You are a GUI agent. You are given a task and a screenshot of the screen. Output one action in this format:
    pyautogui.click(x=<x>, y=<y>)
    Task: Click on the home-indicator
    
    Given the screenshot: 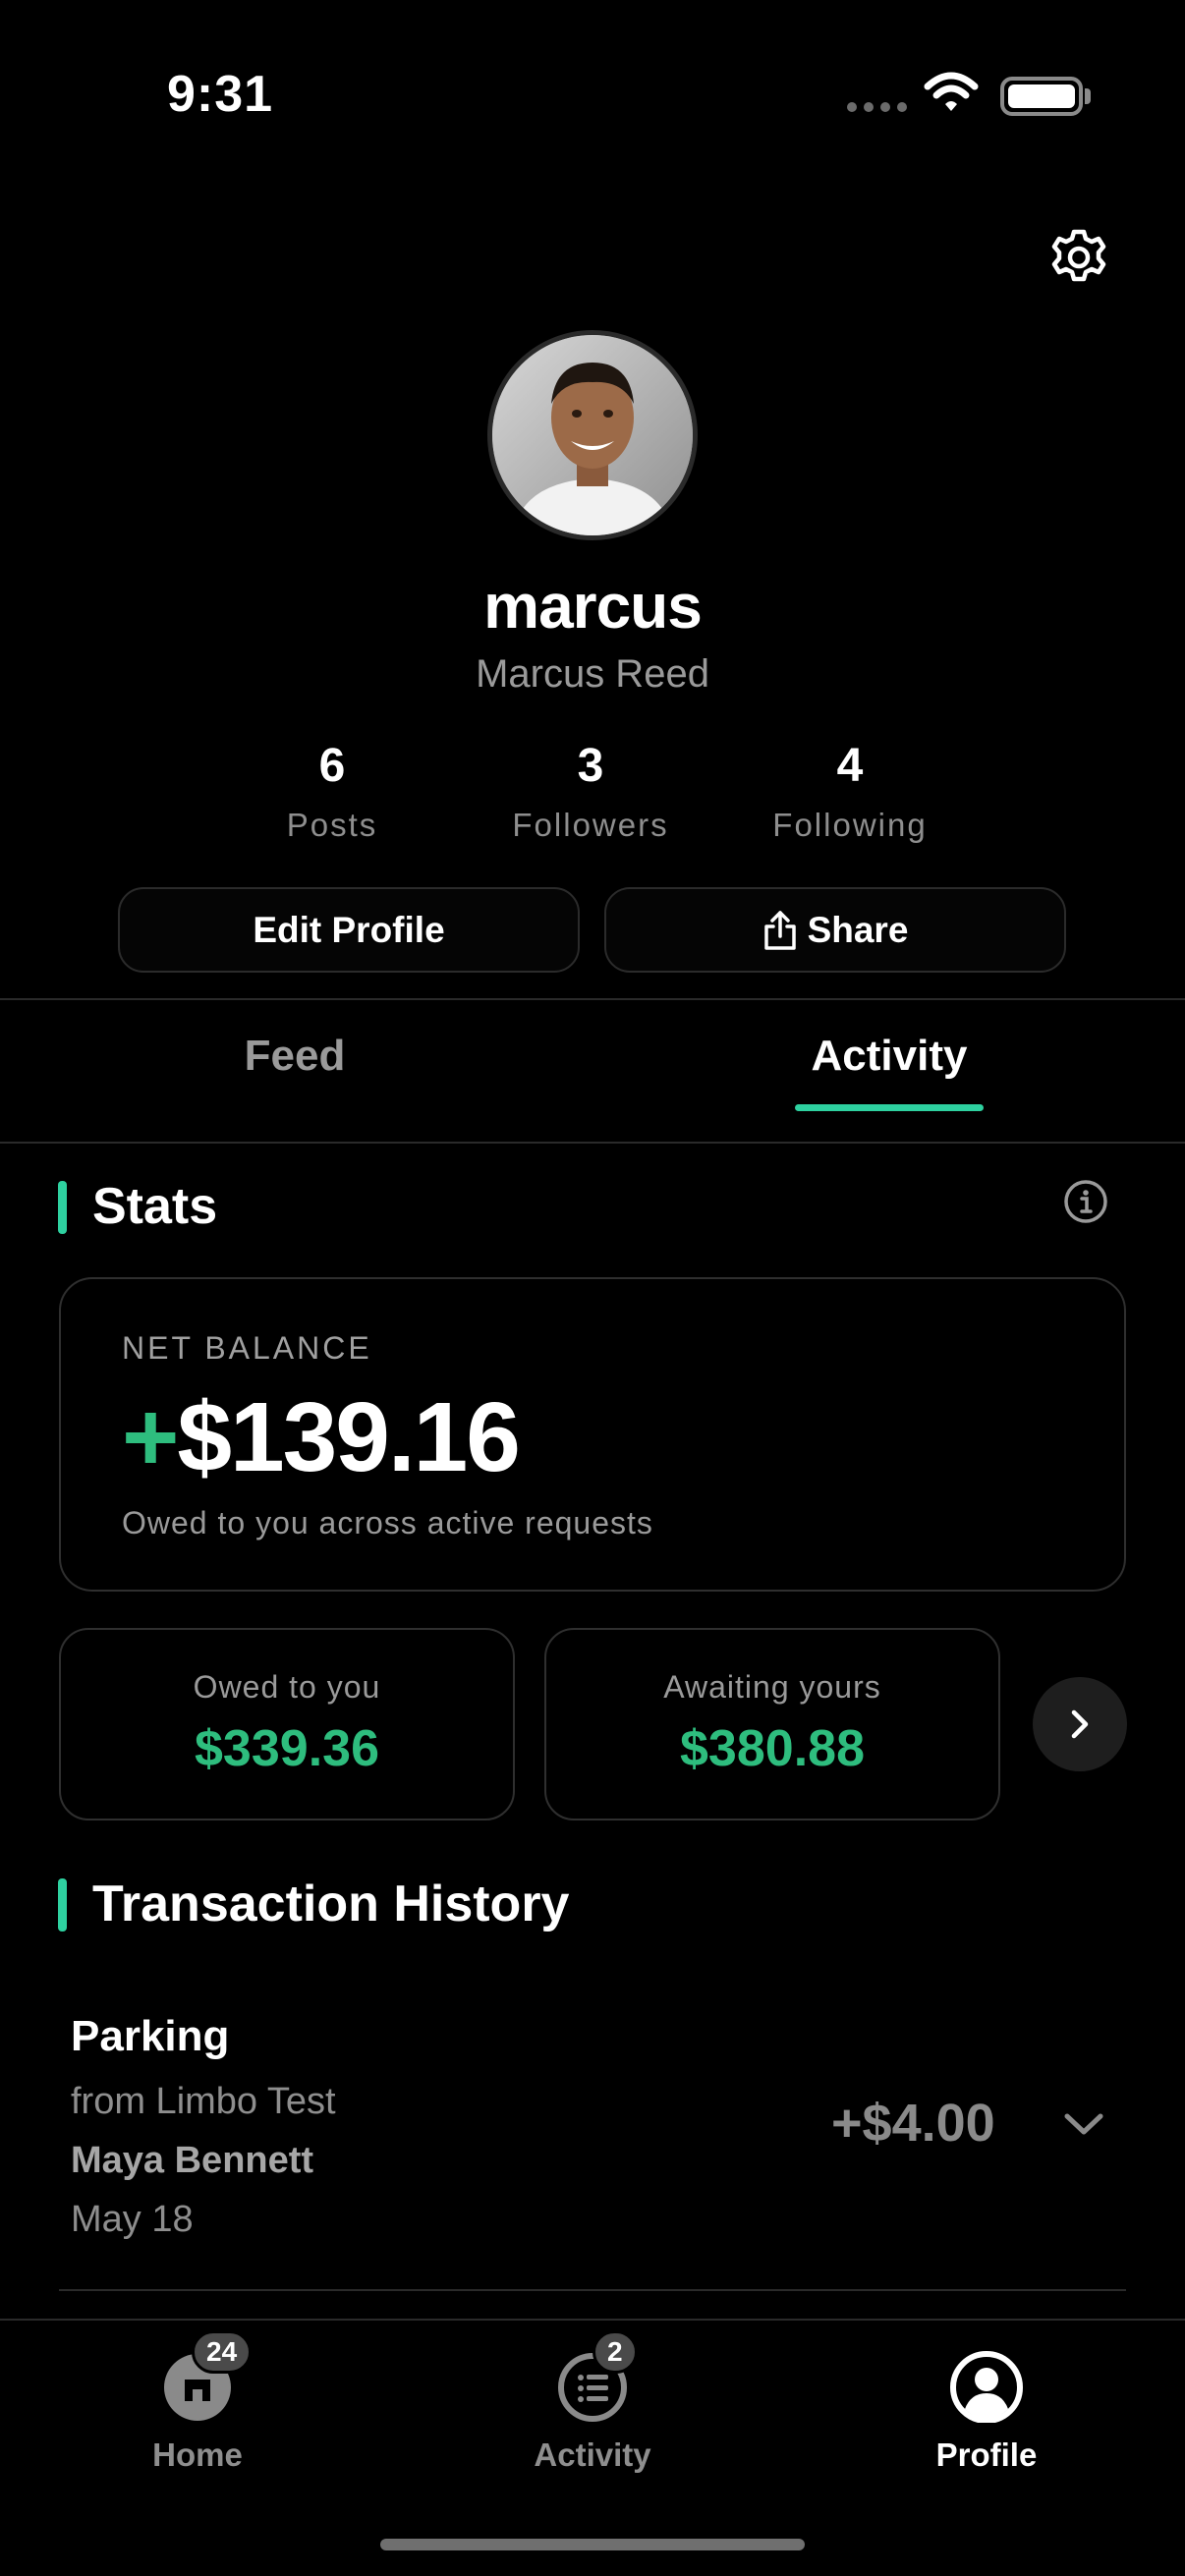 What is the action you would take?
    pyautogui.click(x=592, y=2544)
    